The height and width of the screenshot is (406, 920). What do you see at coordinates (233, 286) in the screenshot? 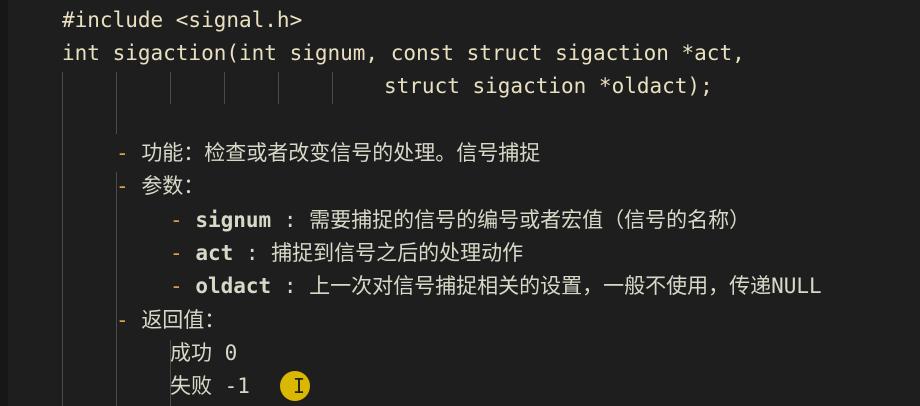
I see `param-oldact-name: oldact` at bounding box center [233, 286].